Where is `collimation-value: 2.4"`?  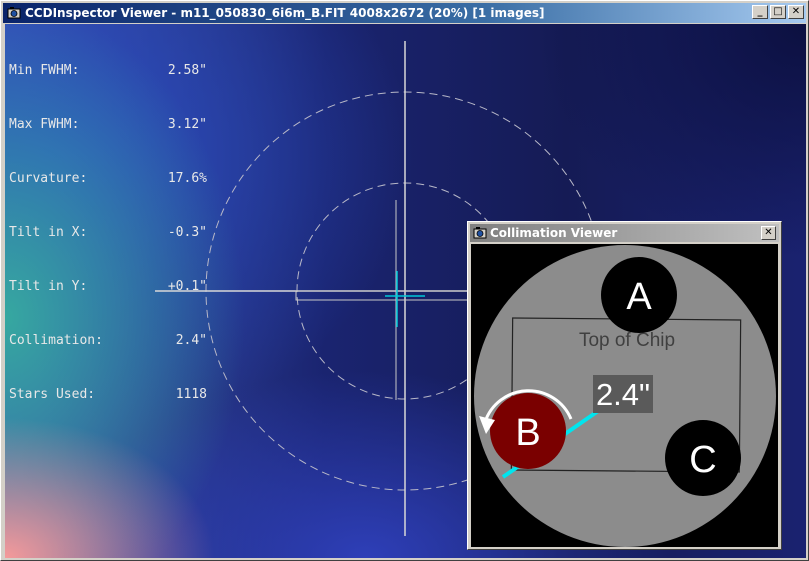 collimation-value: 2.4" is located at coordinates (623, 394).